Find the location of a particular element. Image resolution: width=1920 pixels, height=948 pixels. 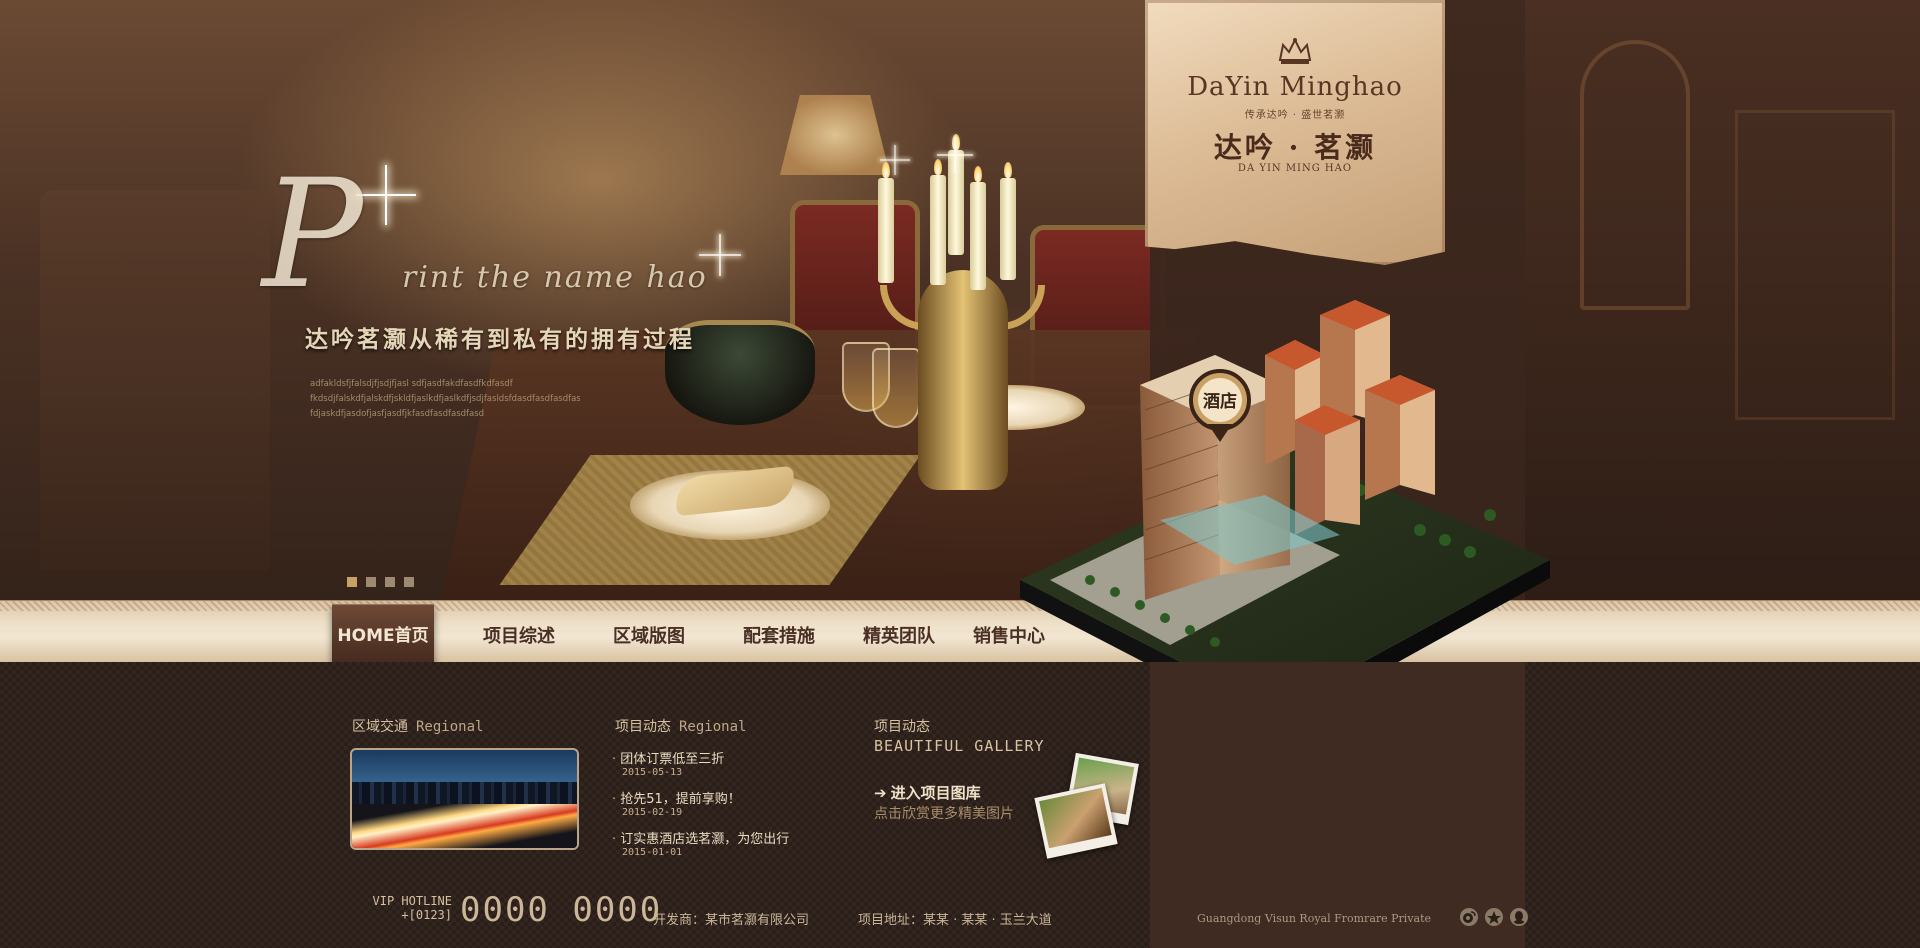

brand-pinyin: DA YIN MING HAO is located at coordinates (1295, 168).